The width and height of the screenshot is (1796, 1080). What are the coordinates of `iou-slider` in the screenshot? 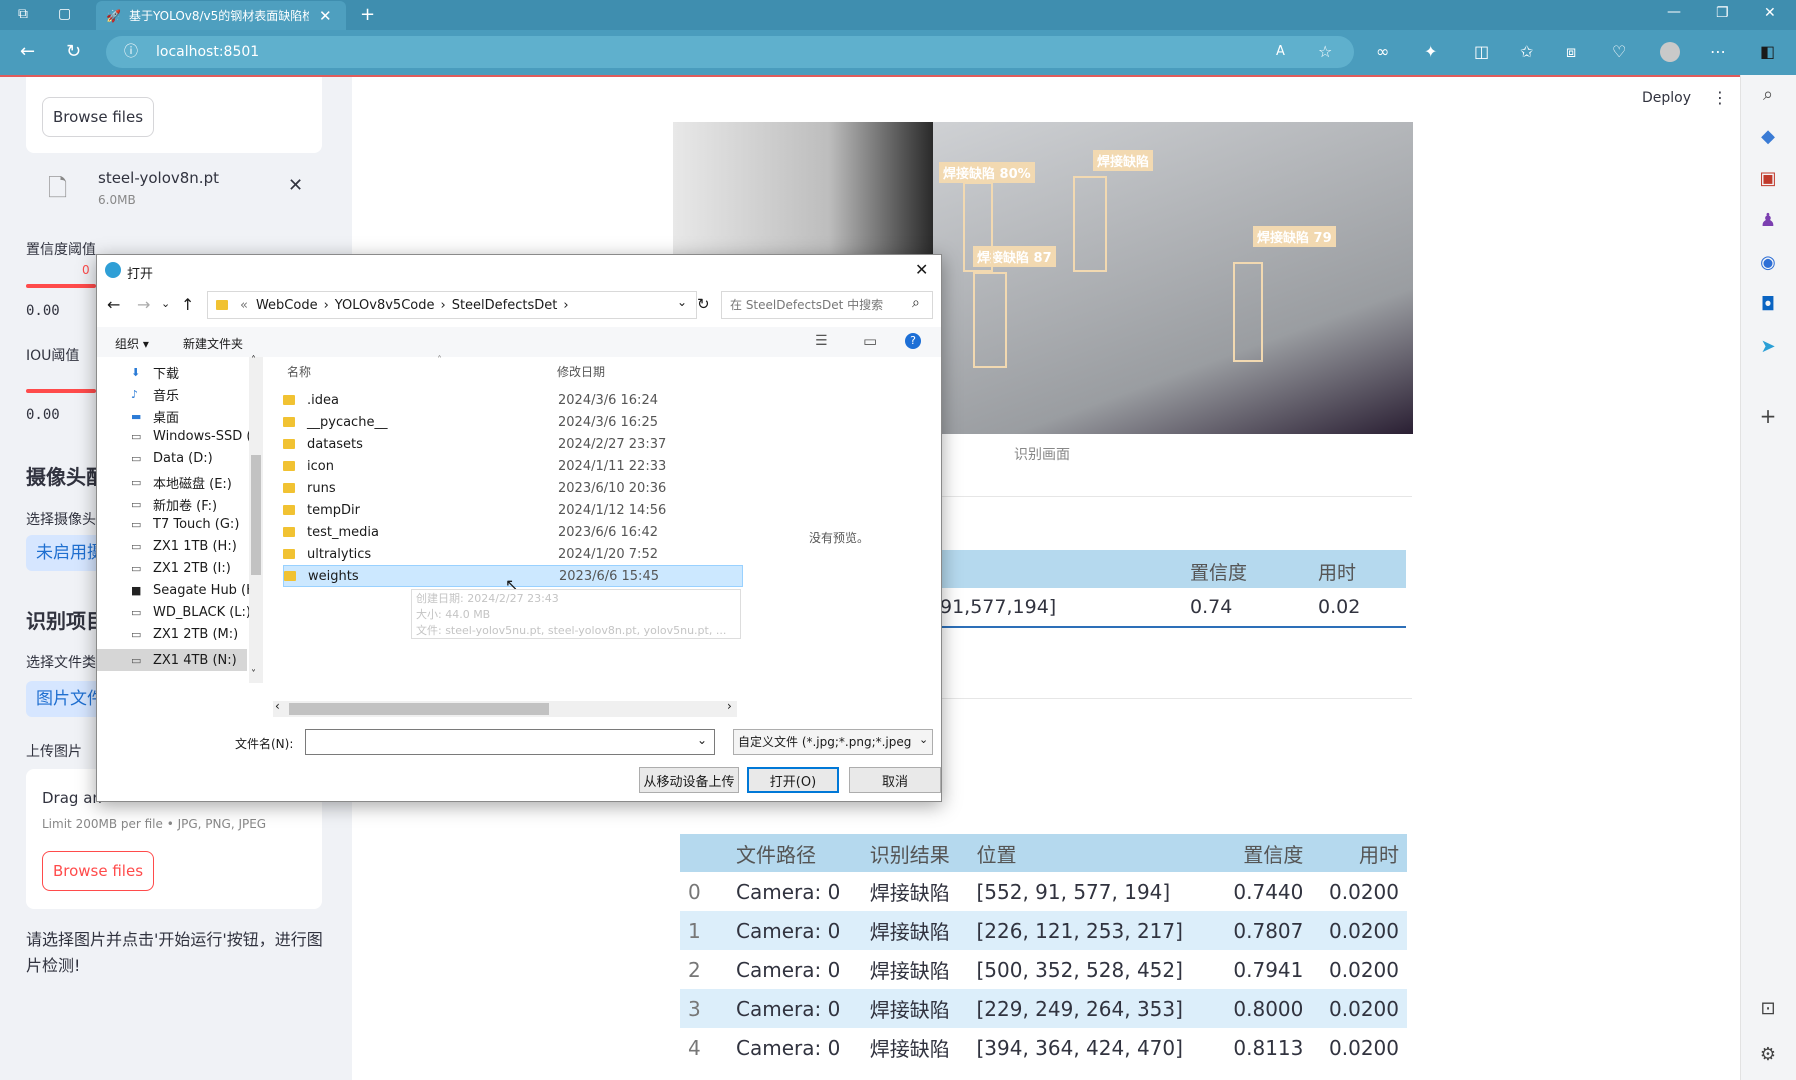 It's located at (61, 391).